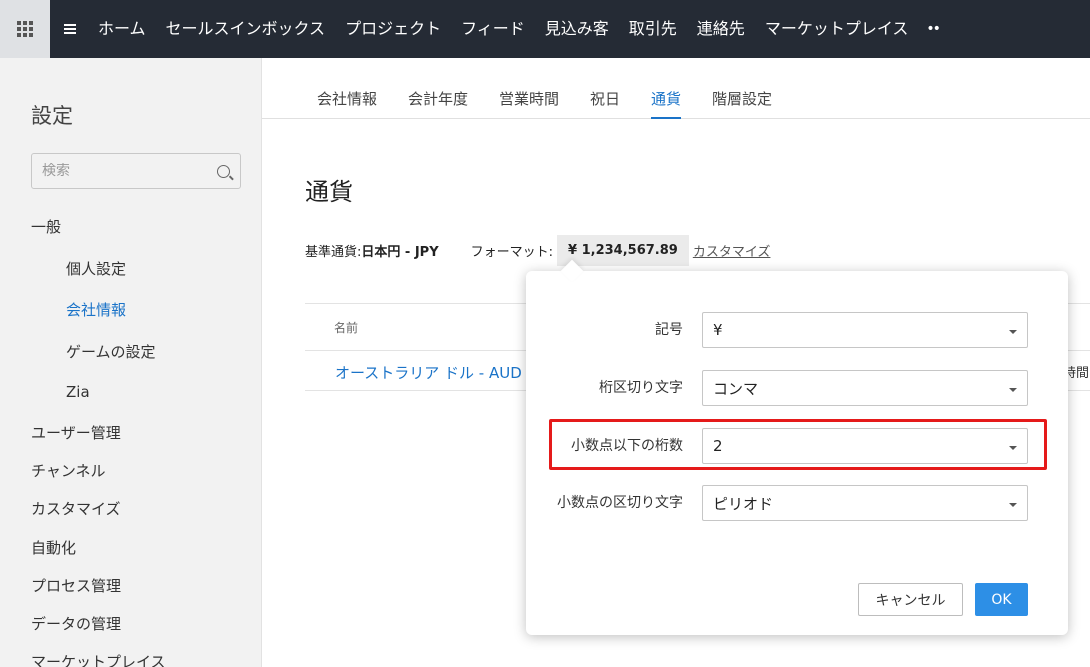  Describe the element at coordinates (865, 503) in the screenshot. I see `decimal-separator-select: ピリオド` at that location.